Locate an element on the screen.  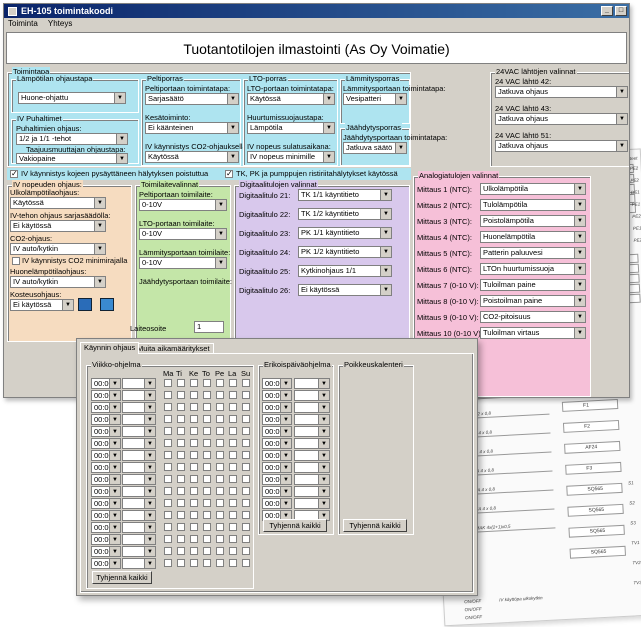
check1-checkbox is located at coordinates (14, 174).